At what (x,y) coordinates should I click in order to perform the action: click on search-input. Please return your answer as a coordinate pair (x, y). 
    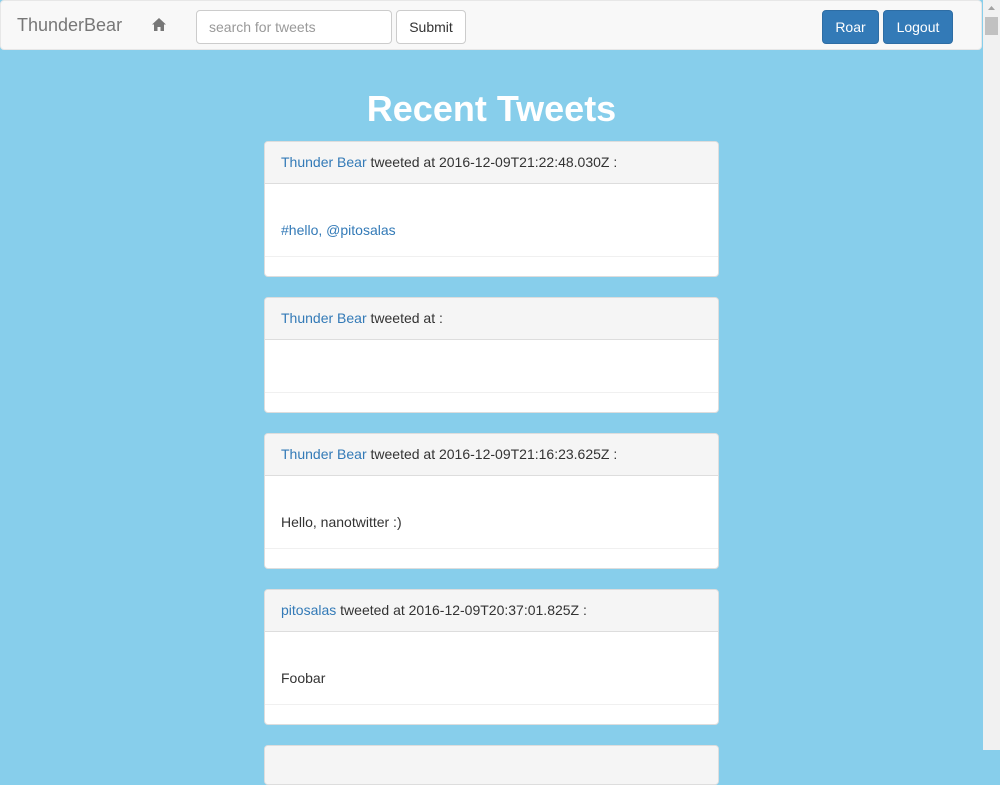
    Looking at the image, I should click on (294, 27).